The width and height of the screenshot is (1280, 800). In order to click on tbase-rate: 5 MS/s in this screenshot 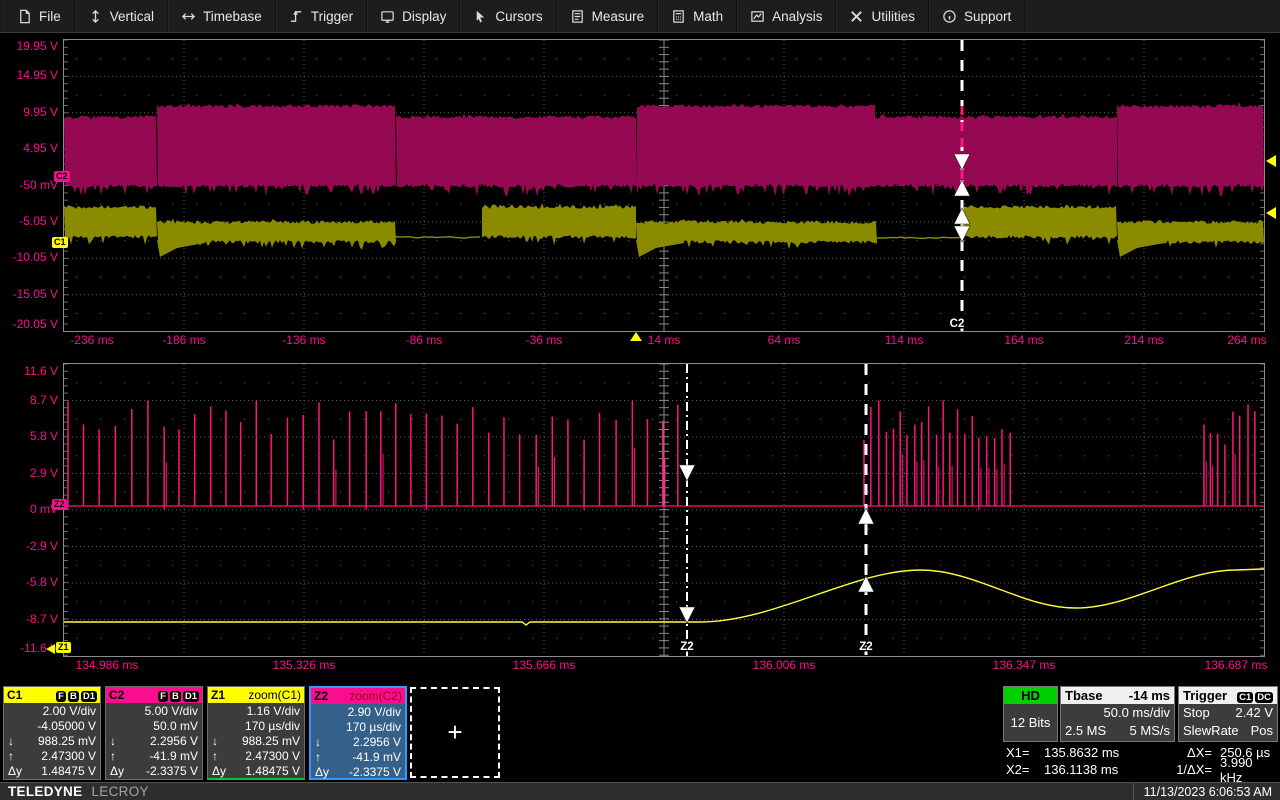, I will do `click(1149, 730)`.